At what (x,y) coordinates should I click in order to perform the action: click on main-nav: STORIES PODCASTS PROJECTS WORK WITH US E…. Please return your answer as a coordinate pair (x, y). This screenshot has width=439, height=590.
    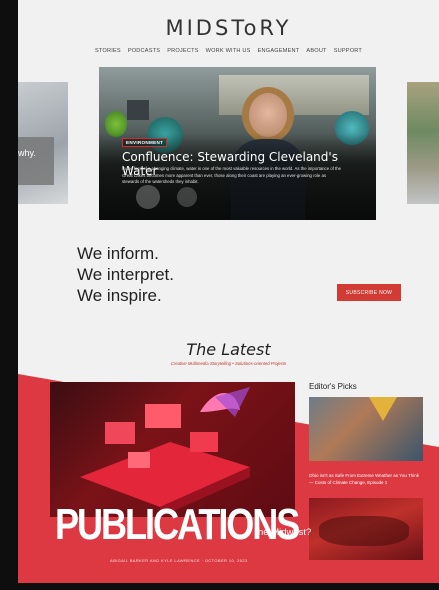
    Looking at the image, I should click on (228, 51).